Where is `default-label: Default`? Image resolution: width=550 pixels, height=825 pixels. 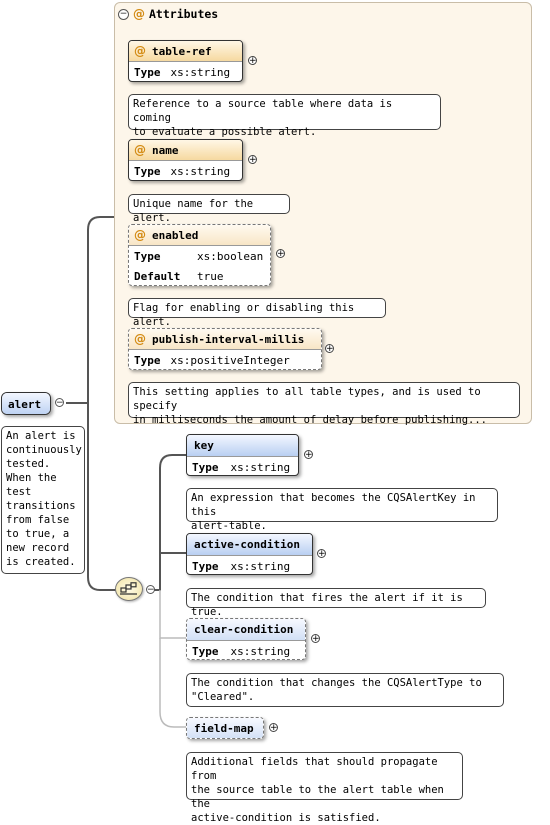
default-label: Default is located at coordinates (157, 276).